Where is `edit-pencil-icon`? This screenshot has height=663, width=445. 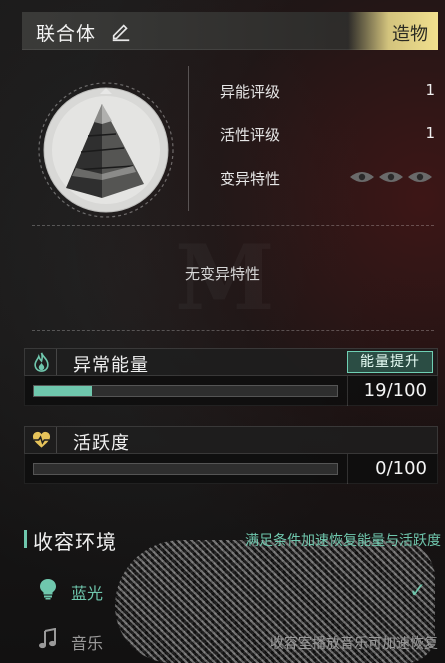
edit-pencil-icon is located at coordinates (121, 32).